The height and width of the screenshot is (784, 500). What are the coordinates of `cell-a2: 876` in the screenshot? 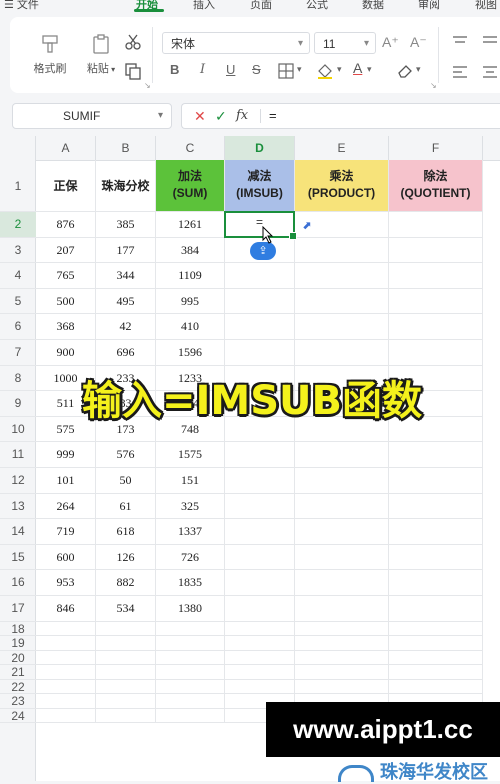 It's located at (66, 225).